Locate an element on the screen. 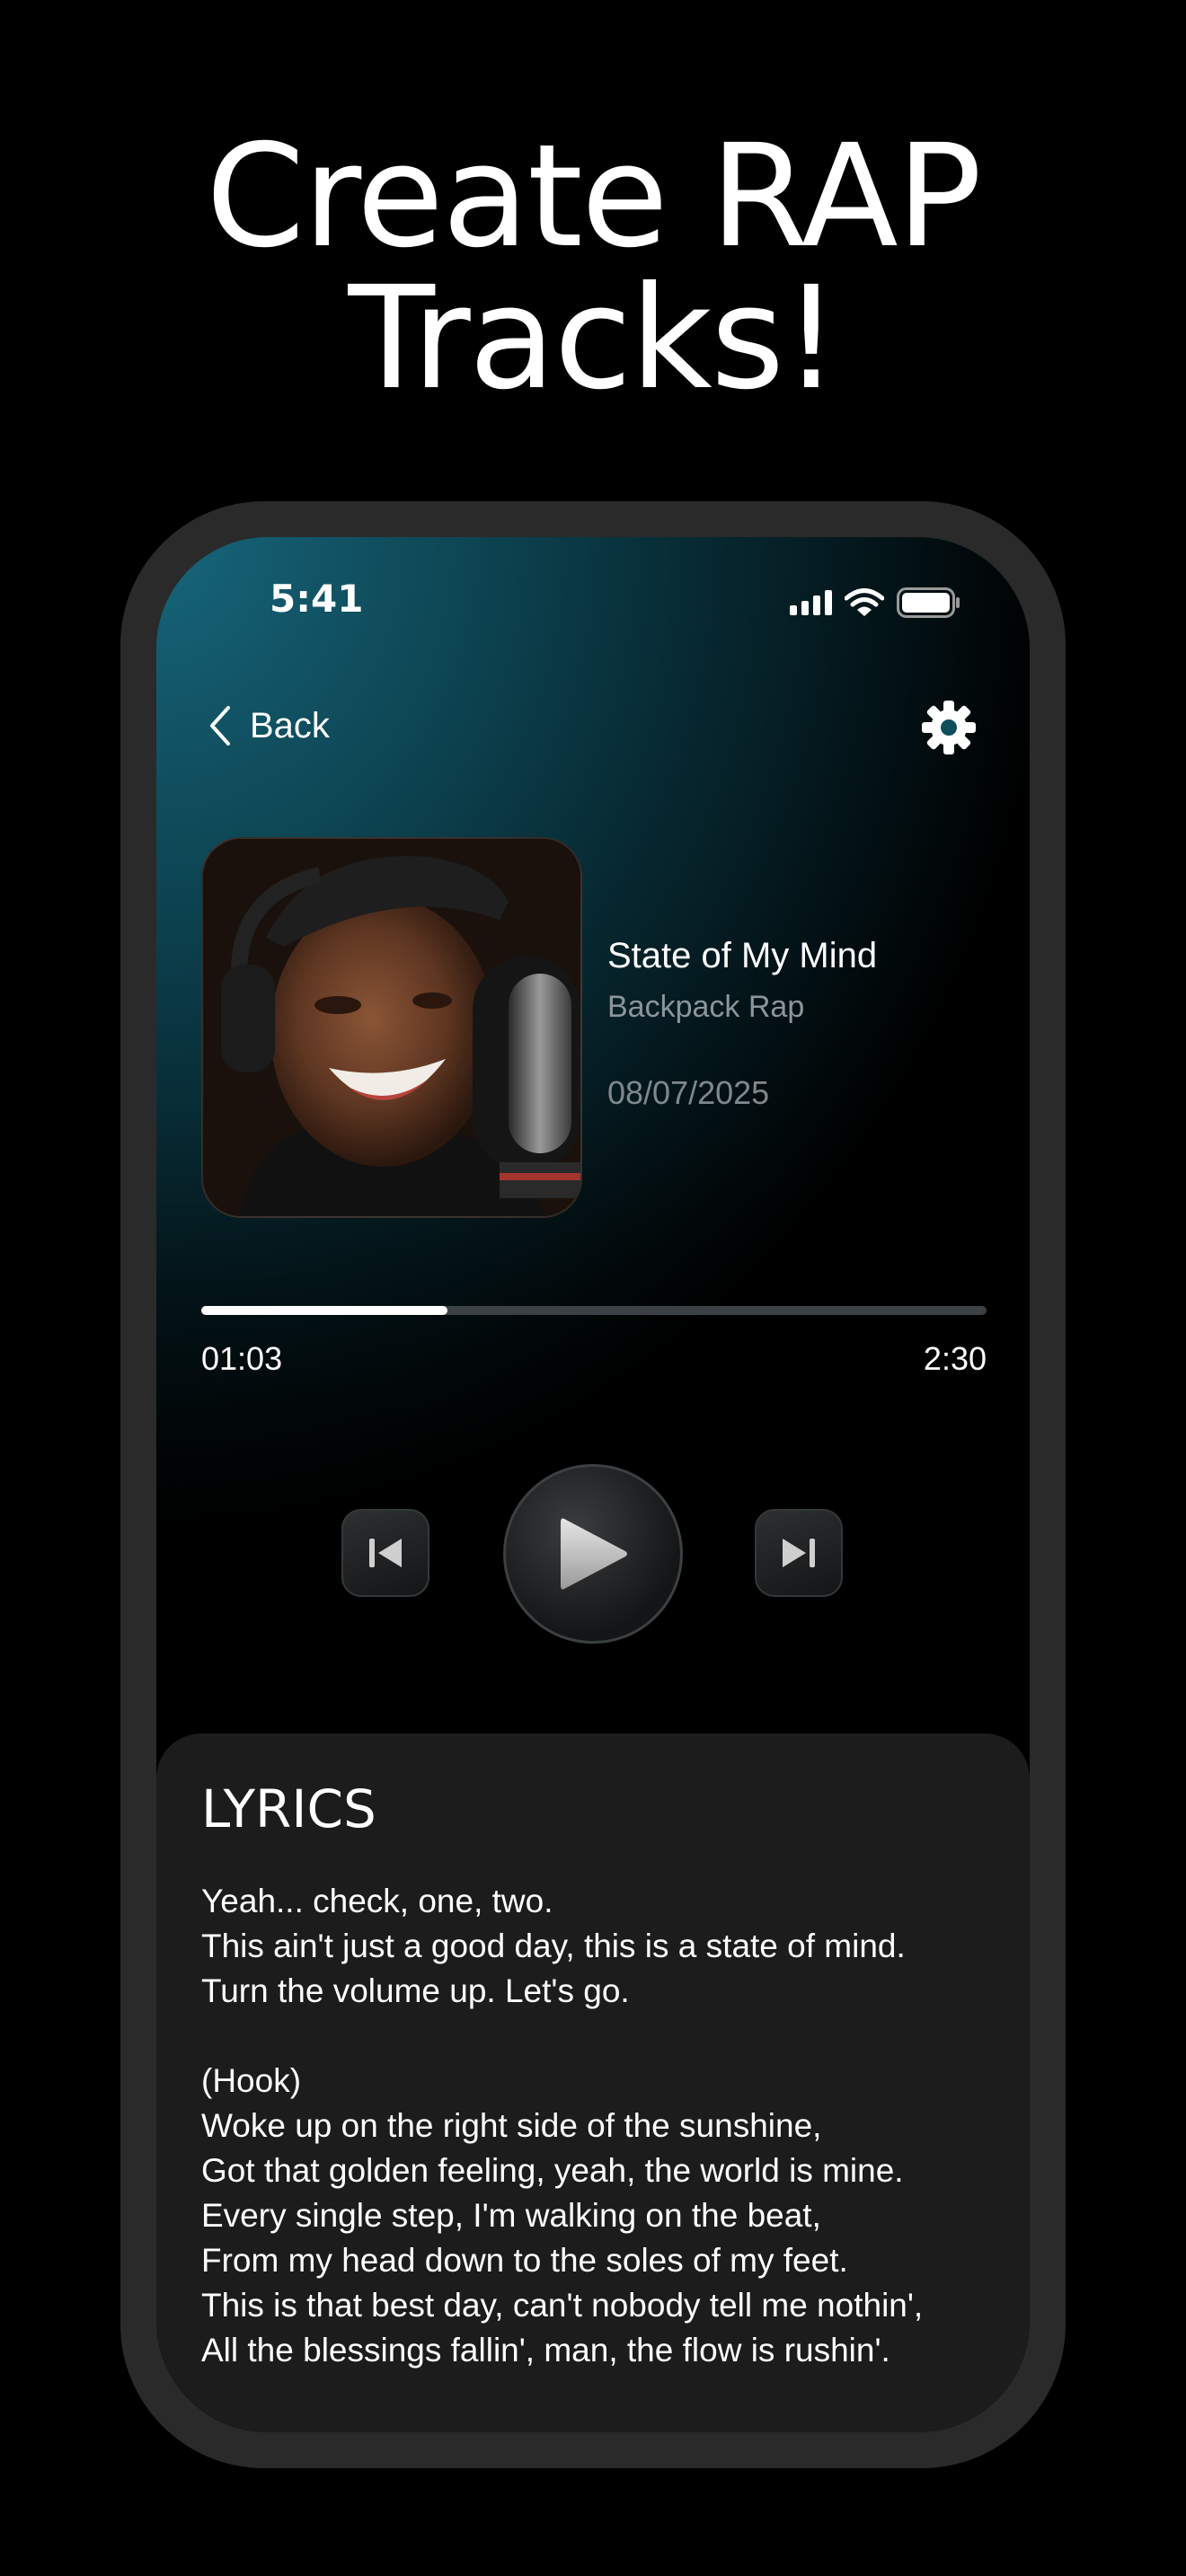 This screenshot has width=1186, height=2576. skip-next-icon is located at coordinates (799, 1553).